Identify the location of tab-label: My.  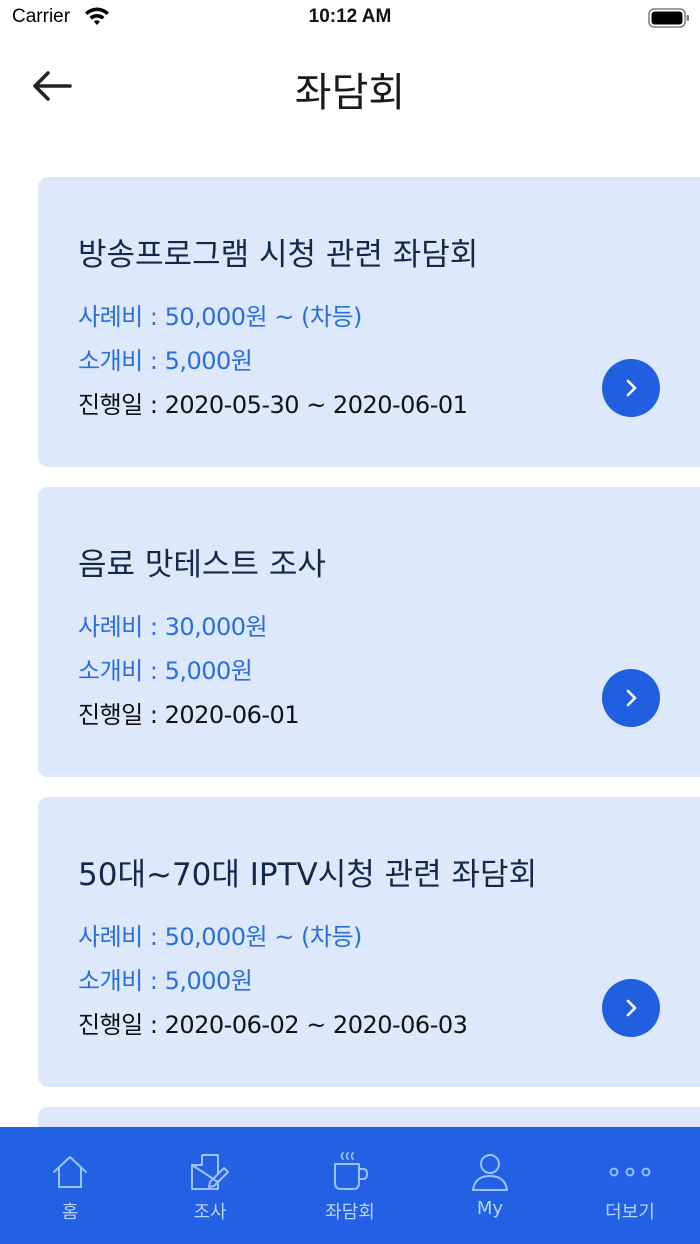
(490, 1208).